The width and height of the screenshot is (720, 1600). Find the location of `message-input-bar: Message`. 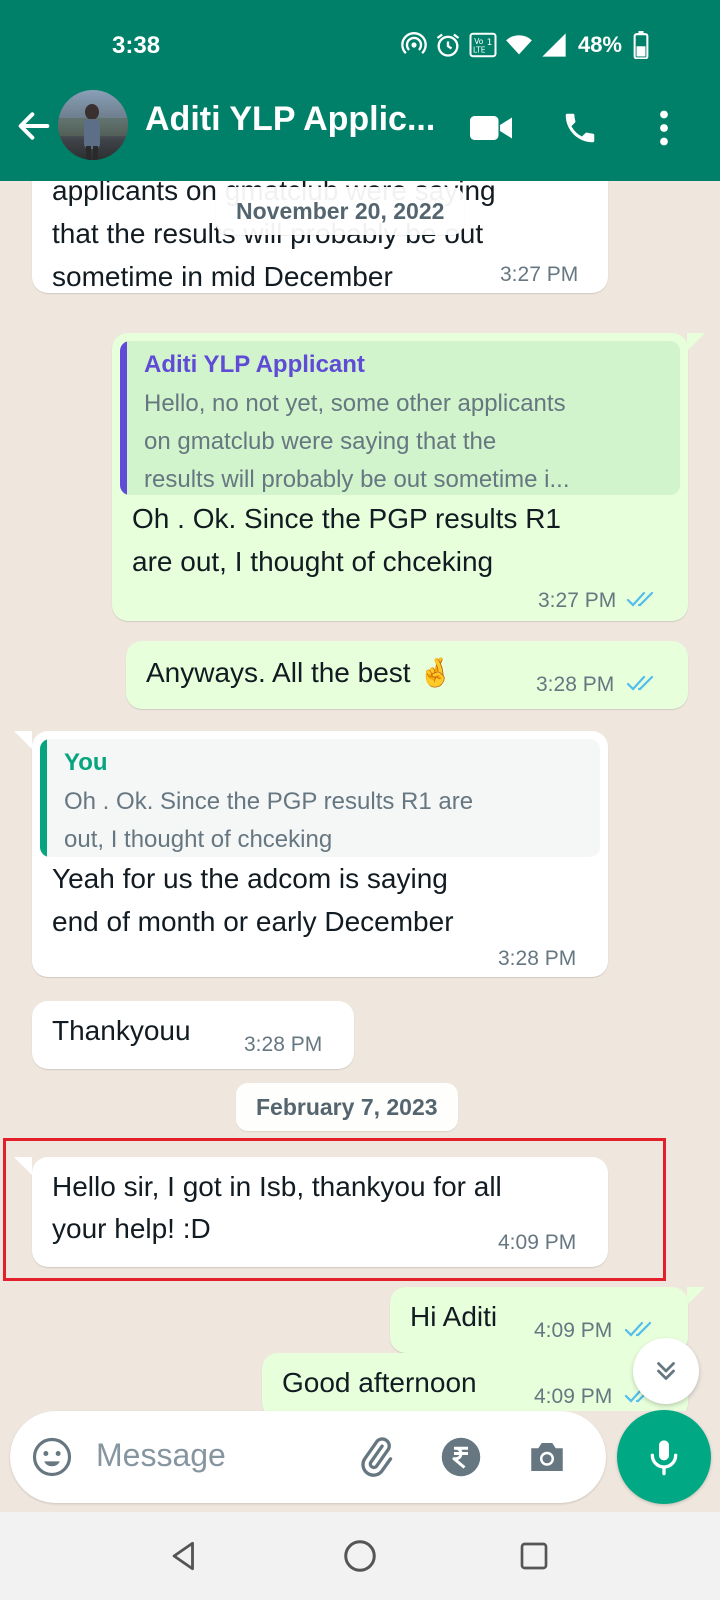

message-input-bar: Message is located at coordinates (308, 1457).